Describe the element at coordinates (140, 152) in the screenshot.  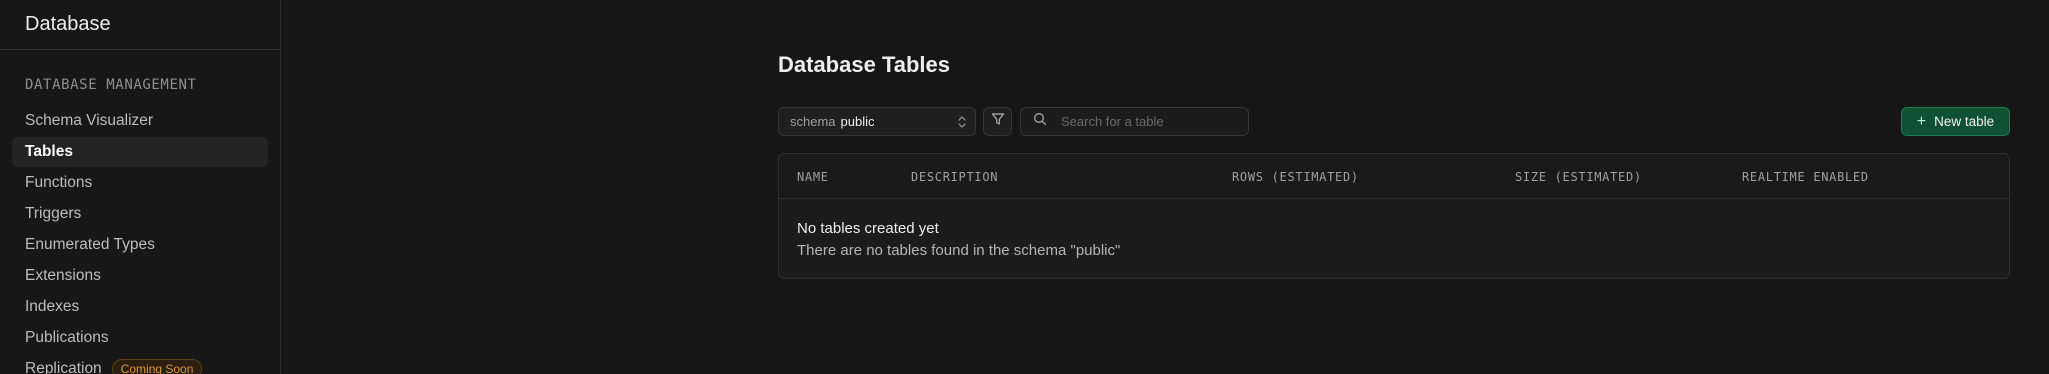
I see `sidebar-item-tables: Tables` at that location.